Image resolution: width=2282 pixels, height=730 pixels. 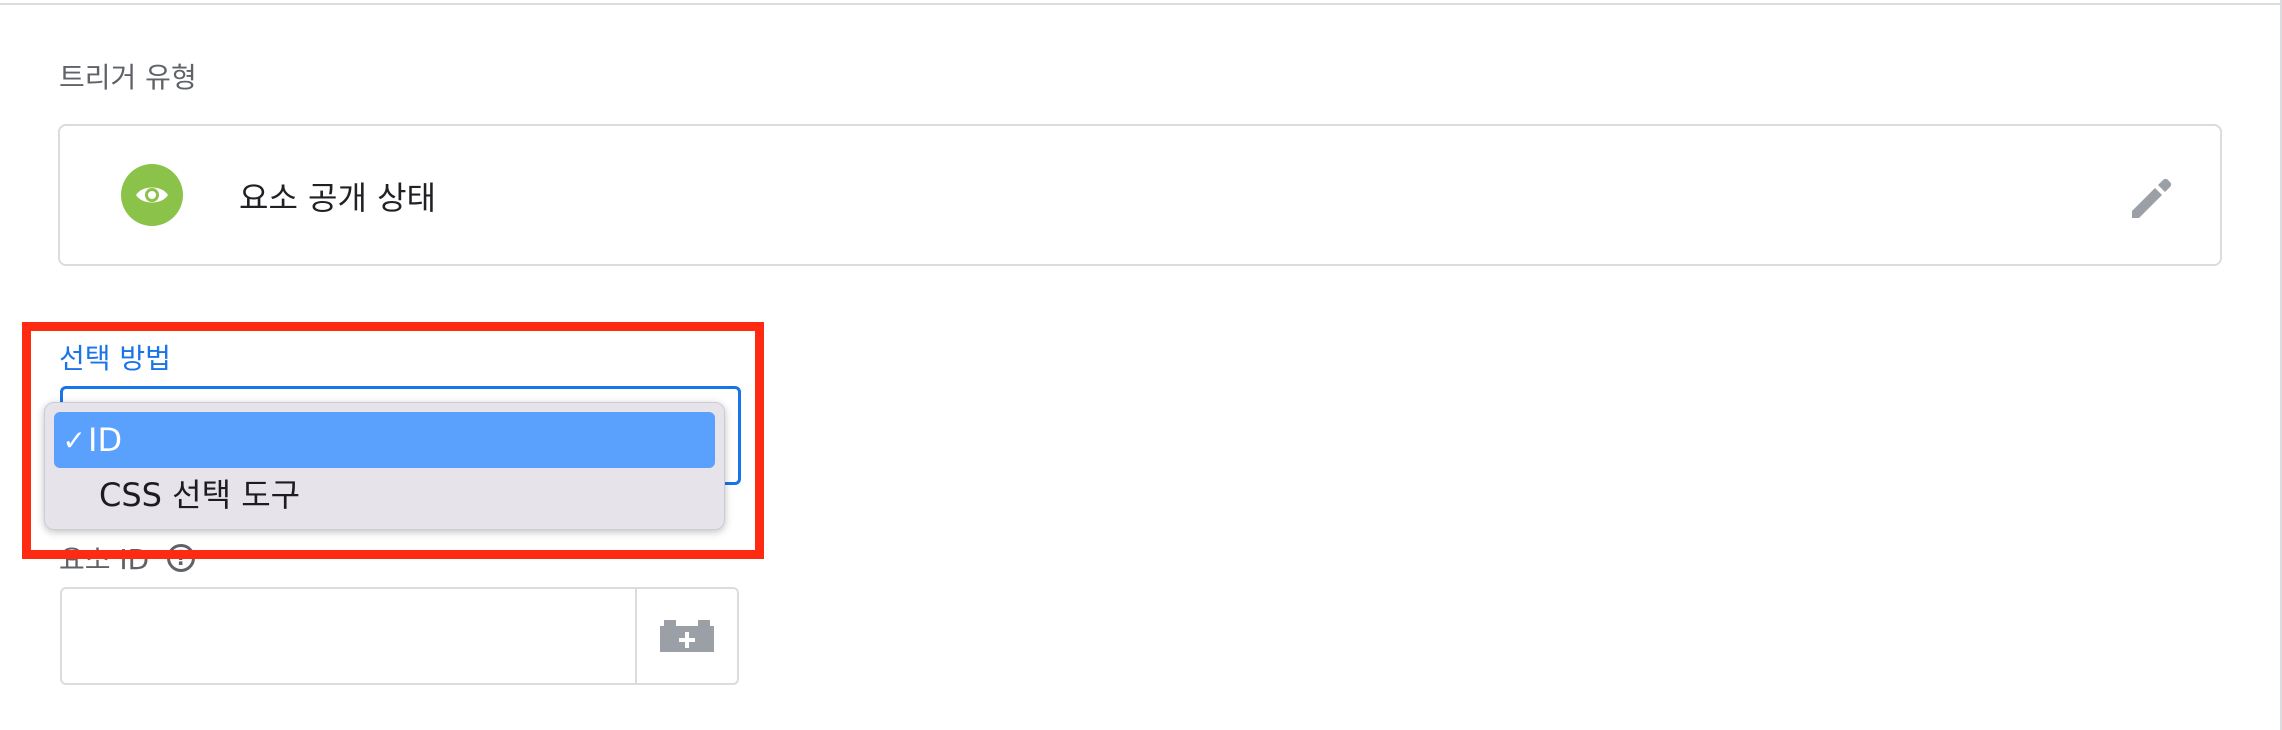 What do you see at coordinates (1141, 2) in the screenshot?
I see `top-divider` at bounding box center [1141, 2].